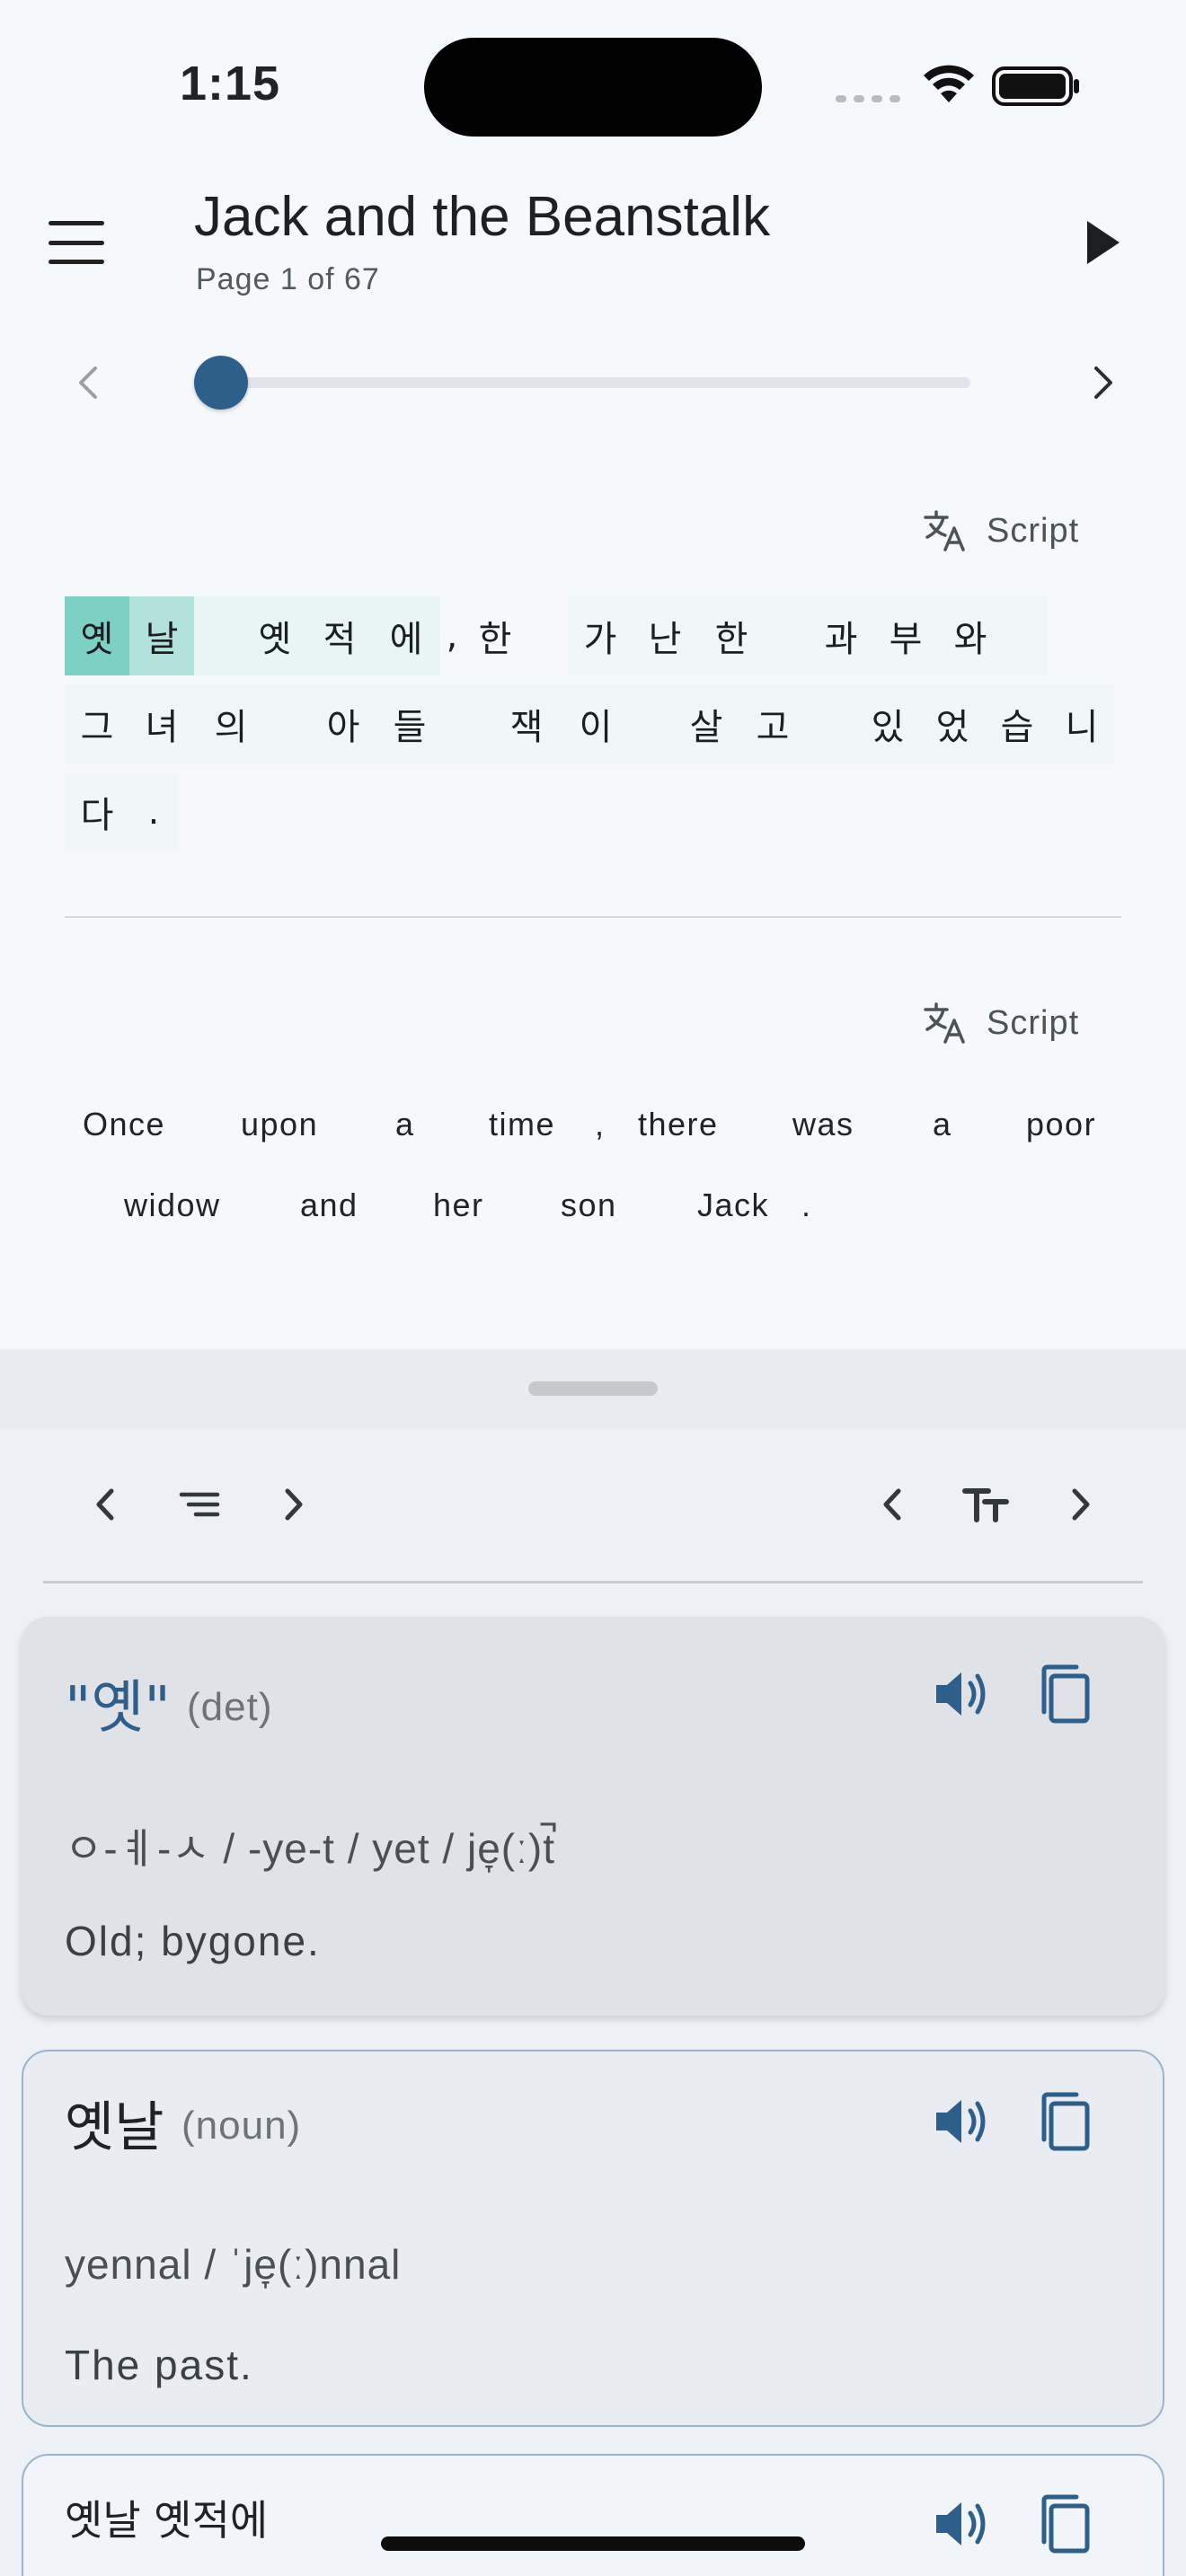  Describe the element at coordinates (706, 723) in the screenshot. I see `korean-character: 살` at that location.